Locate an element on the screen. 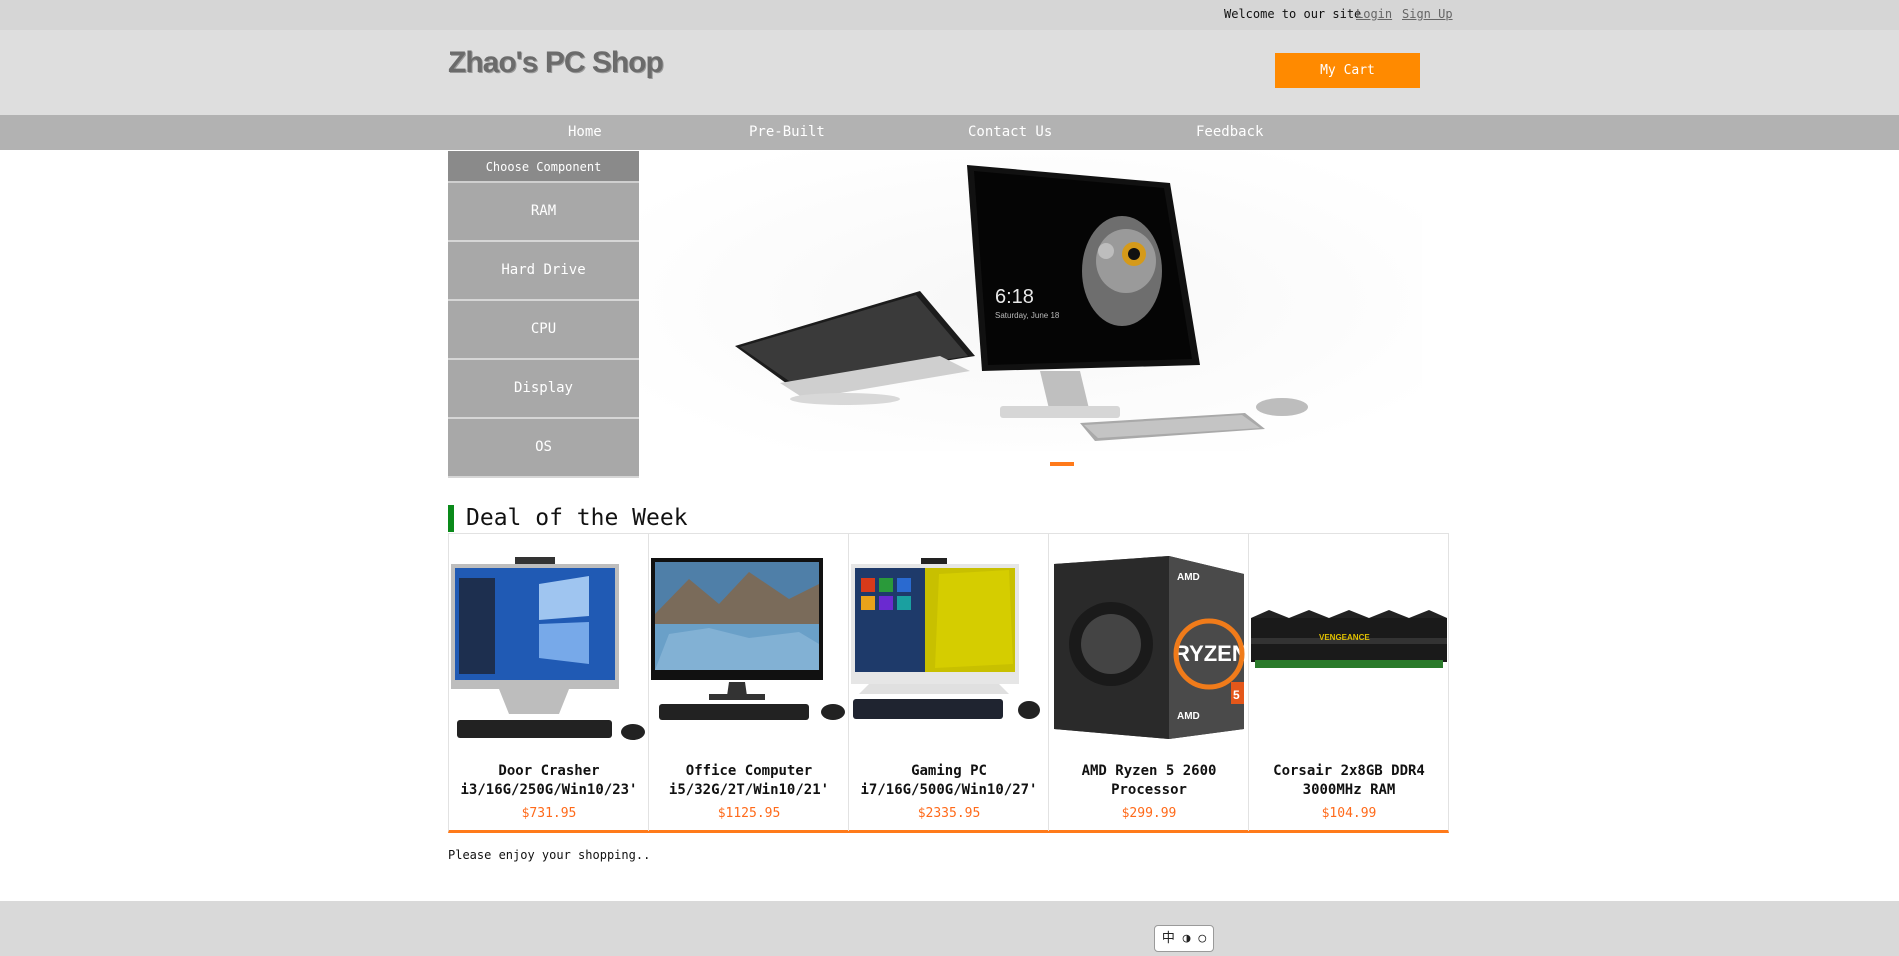  product-image-corsair-ram: VENGEANCE is located at coordinates (1349, 639).